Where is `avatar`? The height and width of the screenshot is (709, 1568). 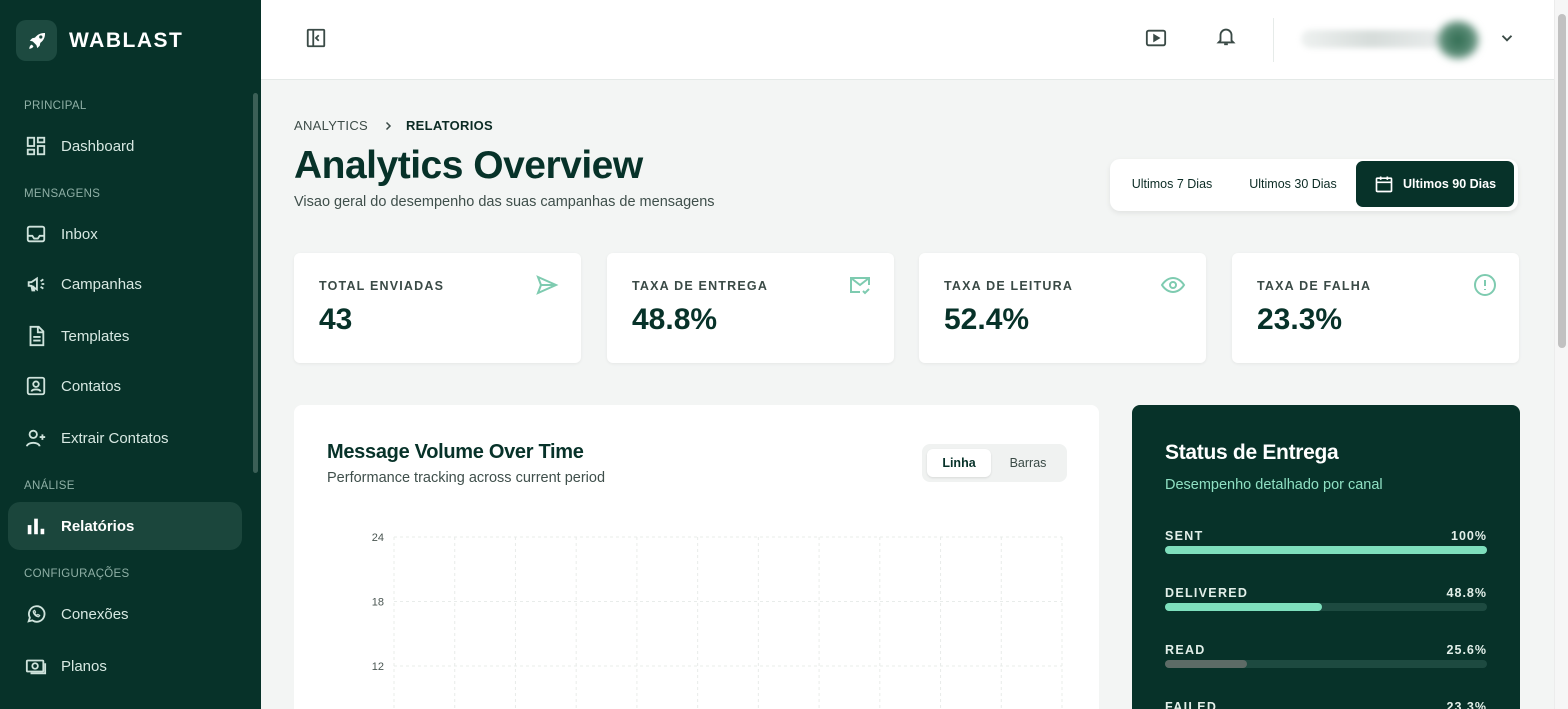
avatar is located at coordinates (1458, 40).